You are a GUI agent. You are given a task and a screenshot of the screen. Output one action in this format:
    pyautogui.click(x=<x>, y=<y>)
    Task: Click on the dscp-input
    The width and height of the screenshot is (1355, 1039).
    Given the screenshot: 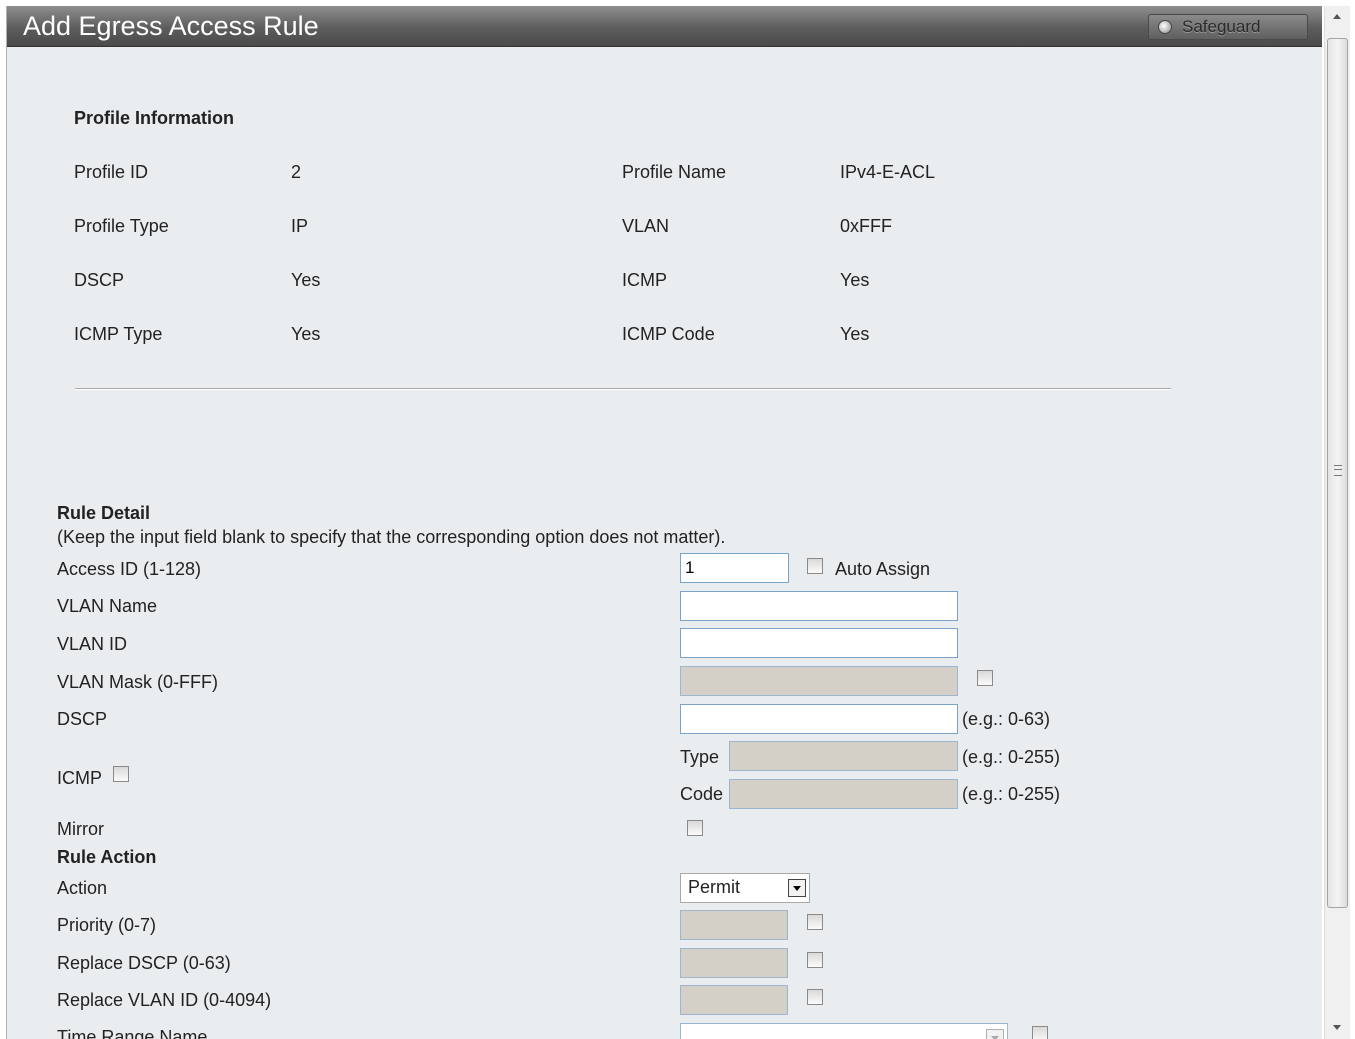 What is the action you would take?
    pyautogui.click(x=819, y=719)
    